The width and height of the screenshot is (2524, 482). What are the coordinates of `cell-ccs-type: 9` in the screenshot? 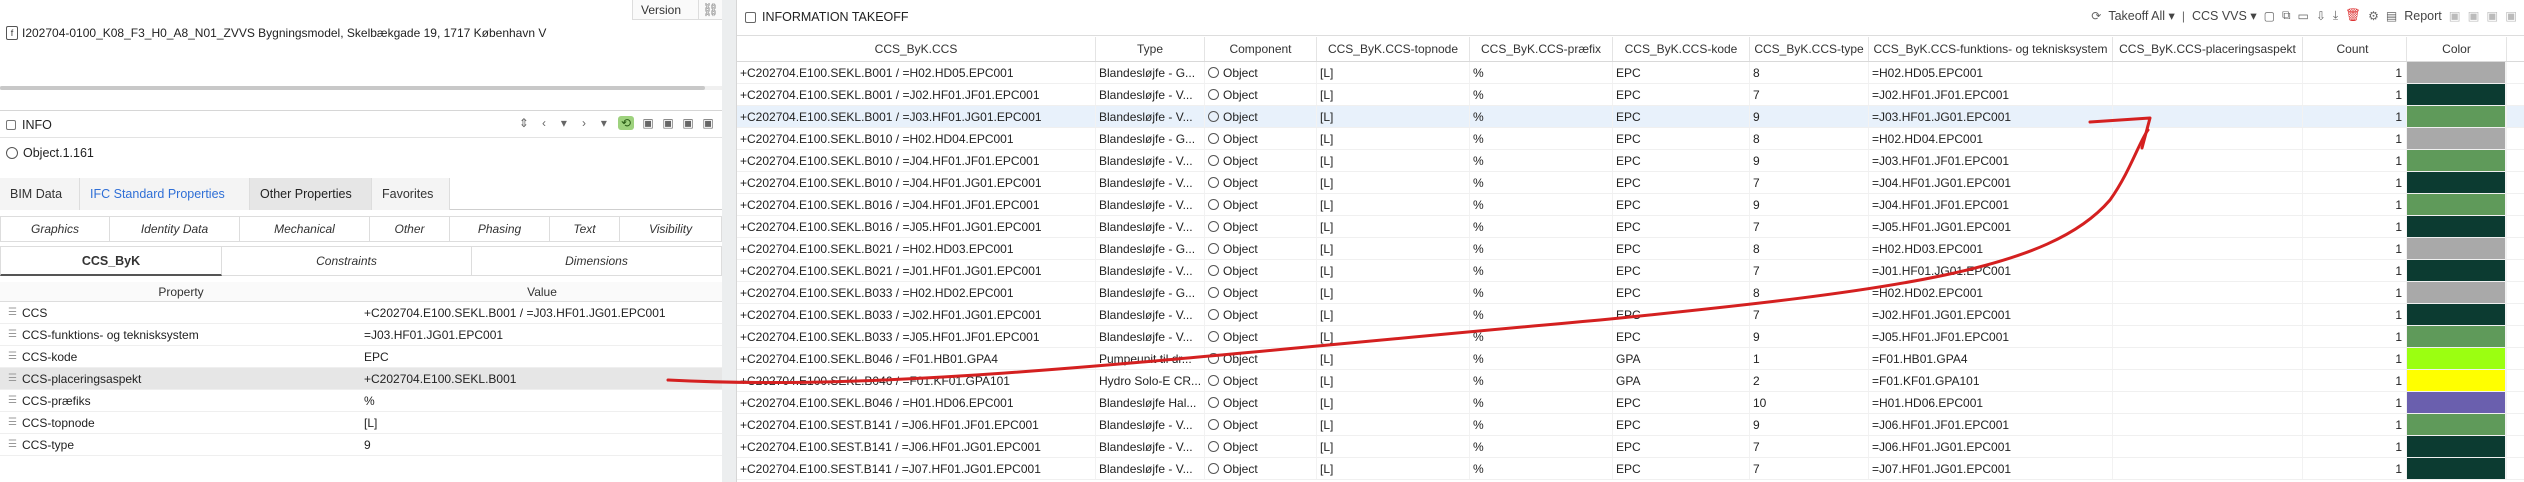 It's located at (1809, 204).